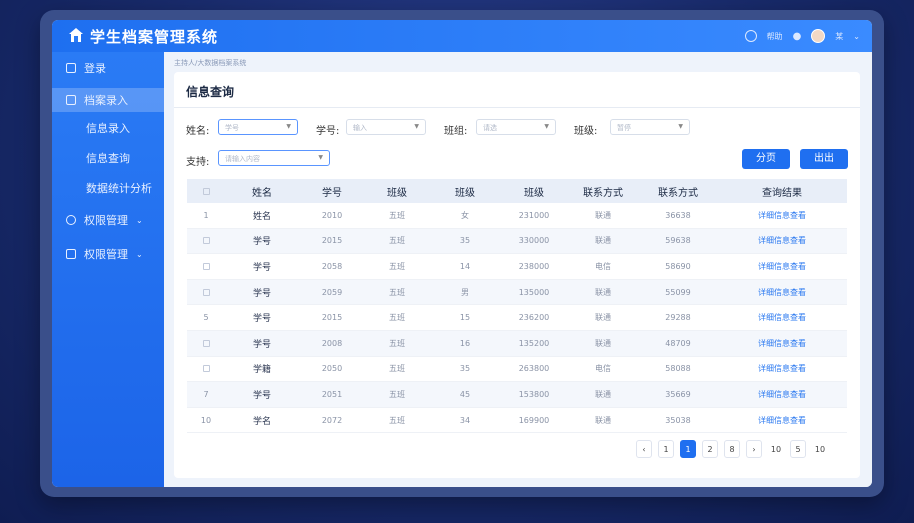 This screenshot has height=523, width=914. Describe the element at coordinates (242, 159) in the screenshot. I see `support-placeholder: 请输入内容` at that location.